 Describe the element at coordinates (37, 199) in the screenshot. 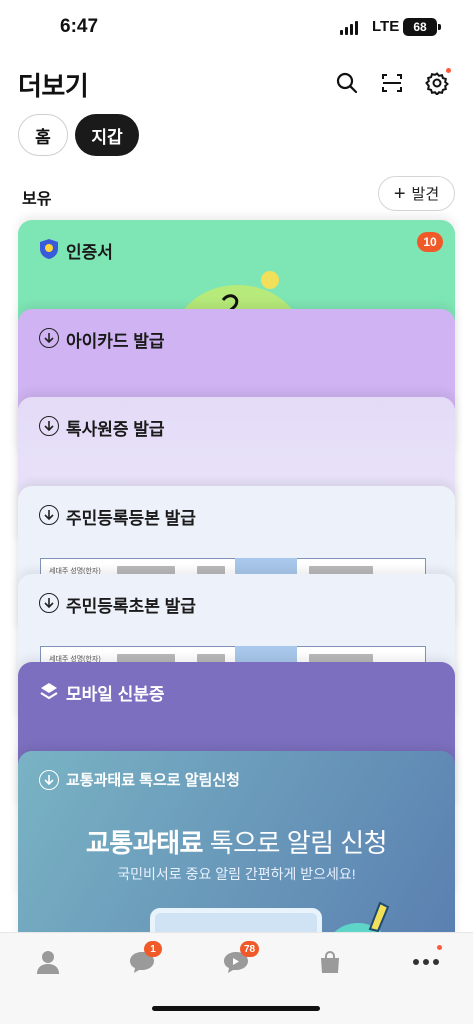

I see `section-title: 보유` at that location.